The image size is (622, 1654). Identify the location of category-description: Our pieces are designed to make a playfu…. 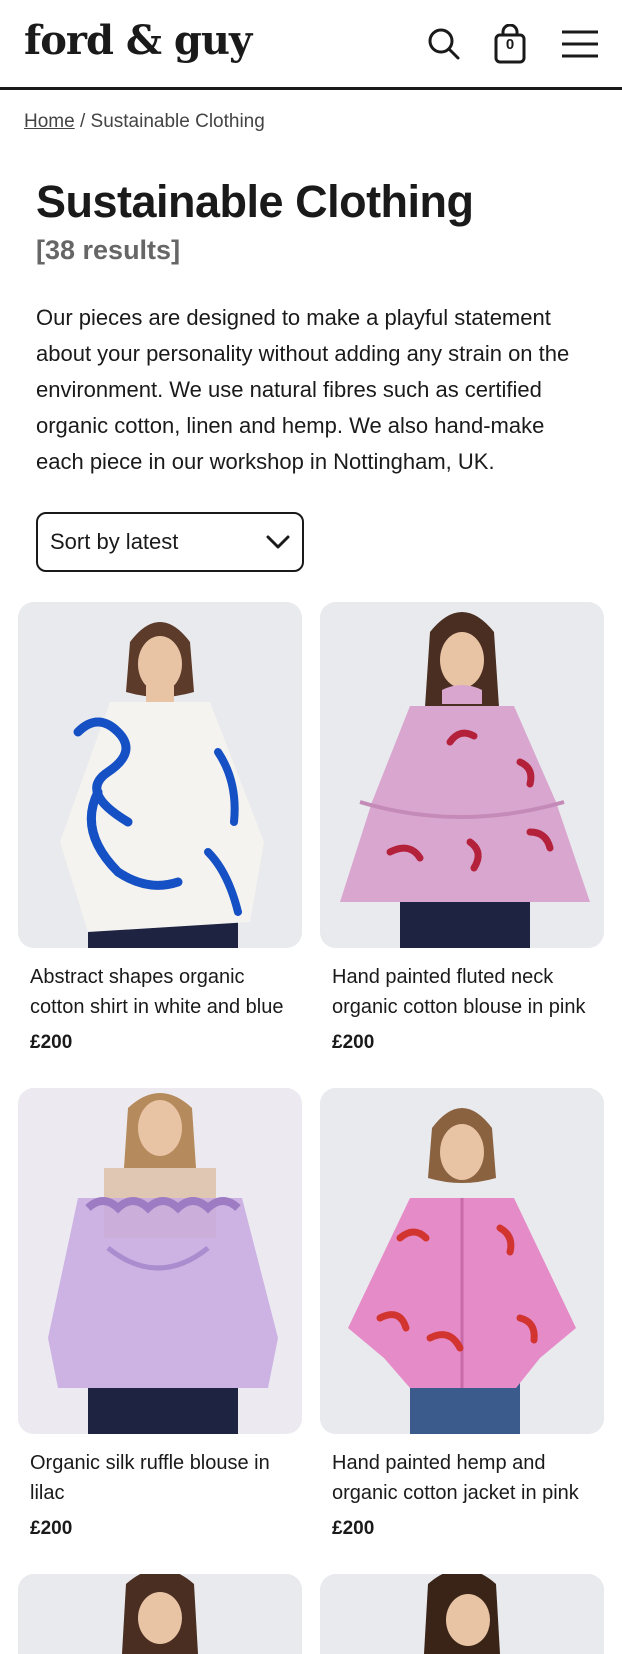
(303, 389).